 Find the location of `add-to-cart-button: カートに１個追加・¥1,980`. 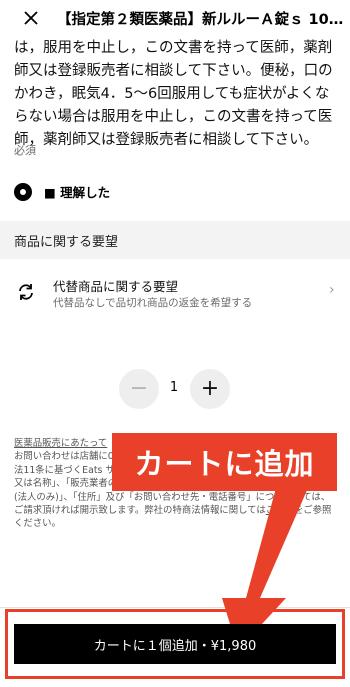

add-to-cart-button: カートに１個追加・¥1,980 is located at coordinates (175, 644).